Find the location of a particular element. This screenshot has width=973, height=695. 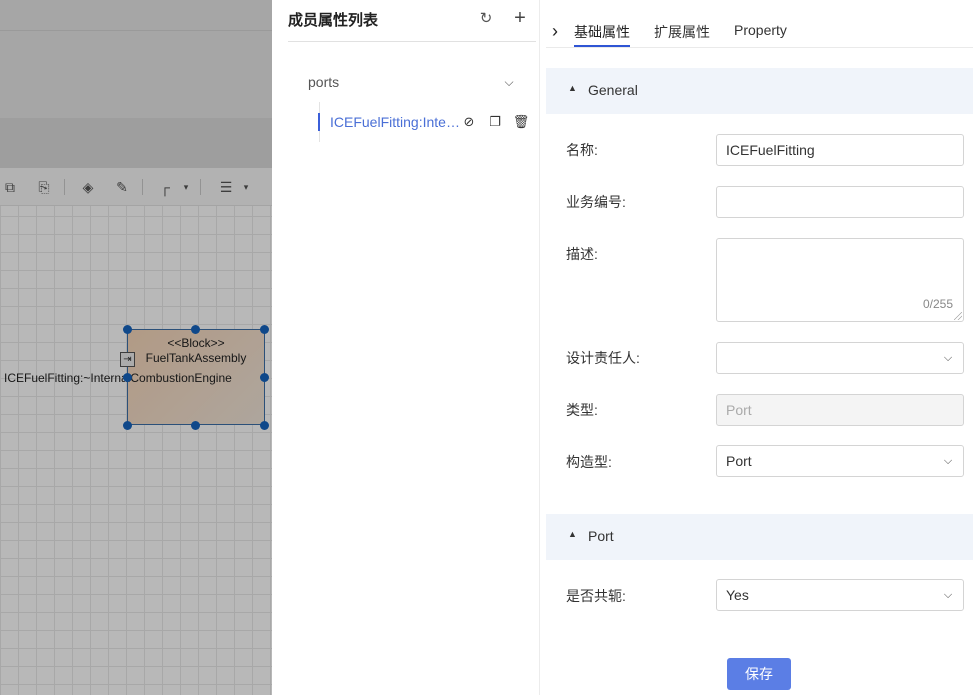

name-label: 名称: is located at coordinates (582, 150).